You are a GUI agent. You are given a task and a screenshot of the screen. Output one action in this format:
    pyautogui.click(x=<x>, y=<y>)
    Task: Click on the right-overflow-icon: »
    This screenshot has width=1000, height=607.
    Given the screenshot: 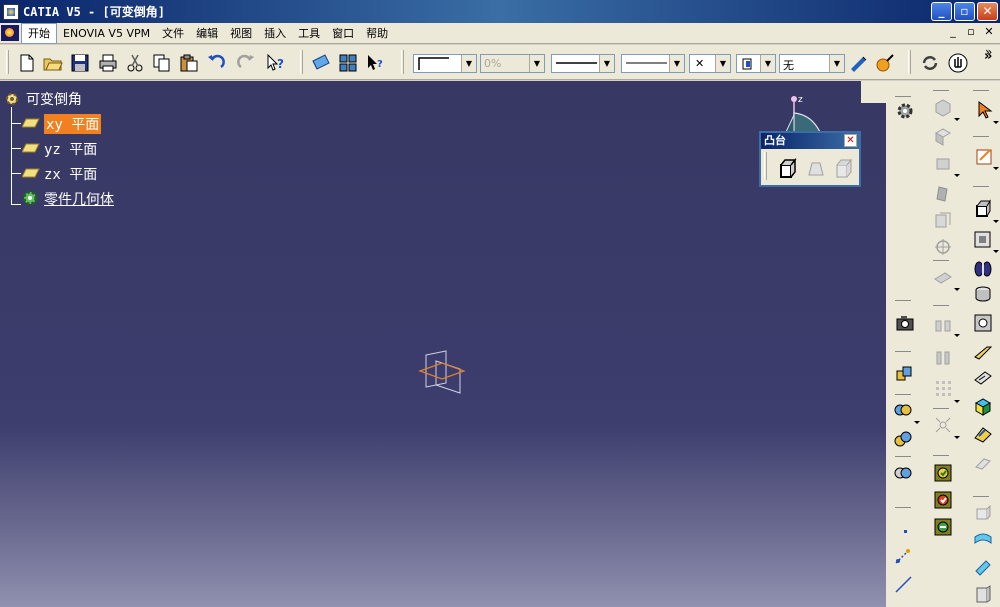 What is the action you would take?
    pyautogui.click(x=988, y=52)
    